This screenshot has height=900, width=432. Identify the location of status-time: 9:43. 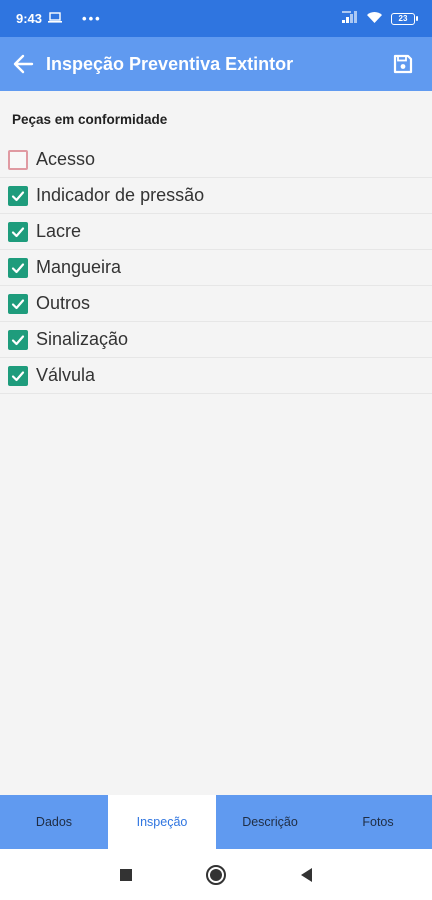
(29, 18).